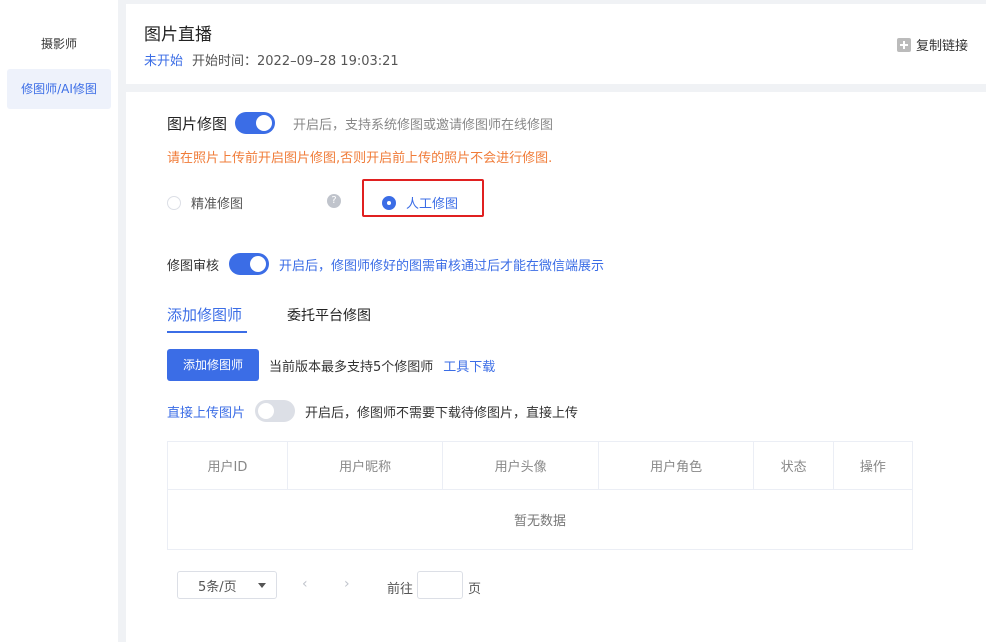 The height and width of the screenshot is (642, 986). I want to click on add-retoucher-button: 添加修图师, so click(213, 365).